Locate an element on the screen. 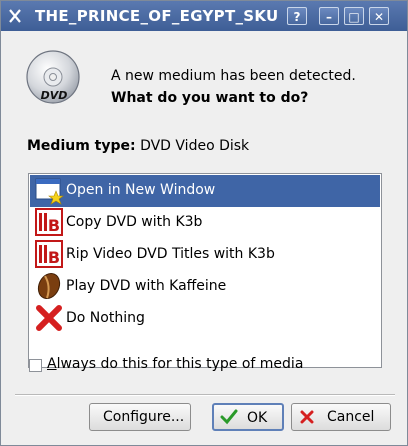 The image size is (408, 446). list-item-play-kaffeine: Play DVD with Kaffeine is located at coordinates (205, 287).